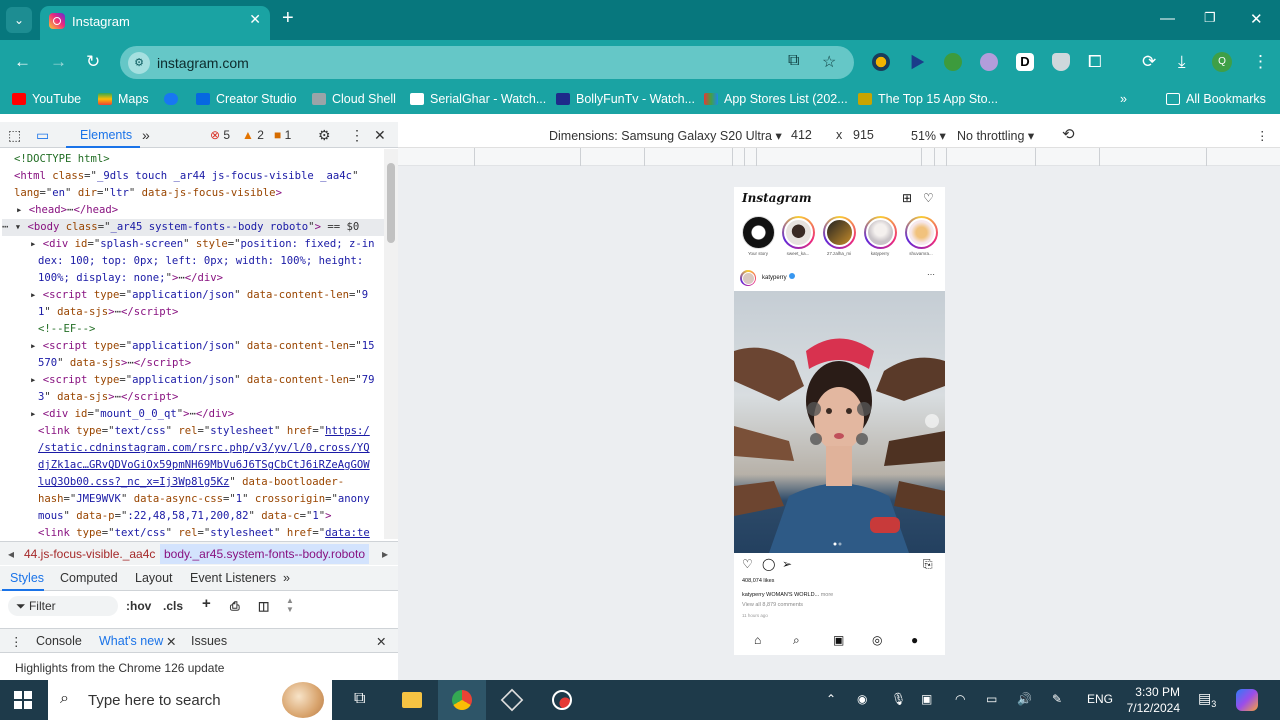  What do you see at coordinates (1057, 699) in the screenshot?
I see `pen-icon: ✎` at bounding box center [1057, 699].